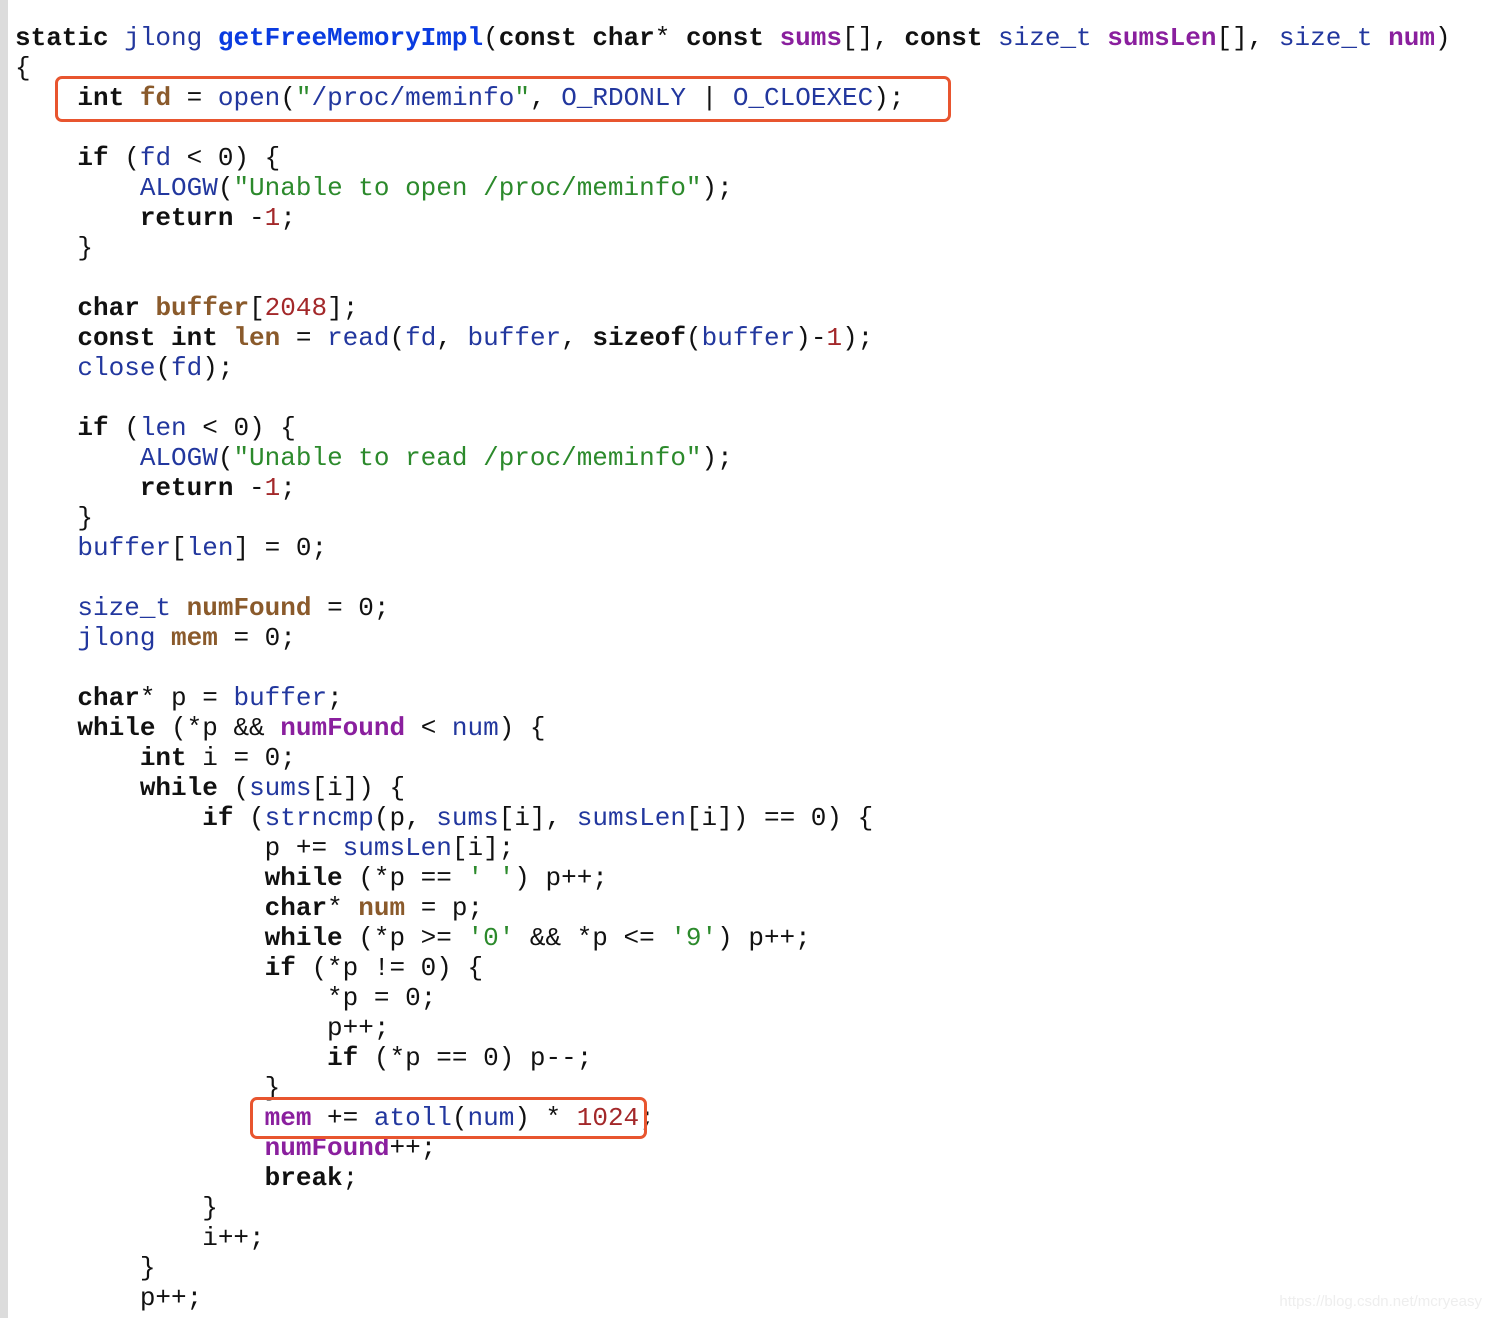  I want to click on code-line: char* p = buffer;, so click(733, 698).